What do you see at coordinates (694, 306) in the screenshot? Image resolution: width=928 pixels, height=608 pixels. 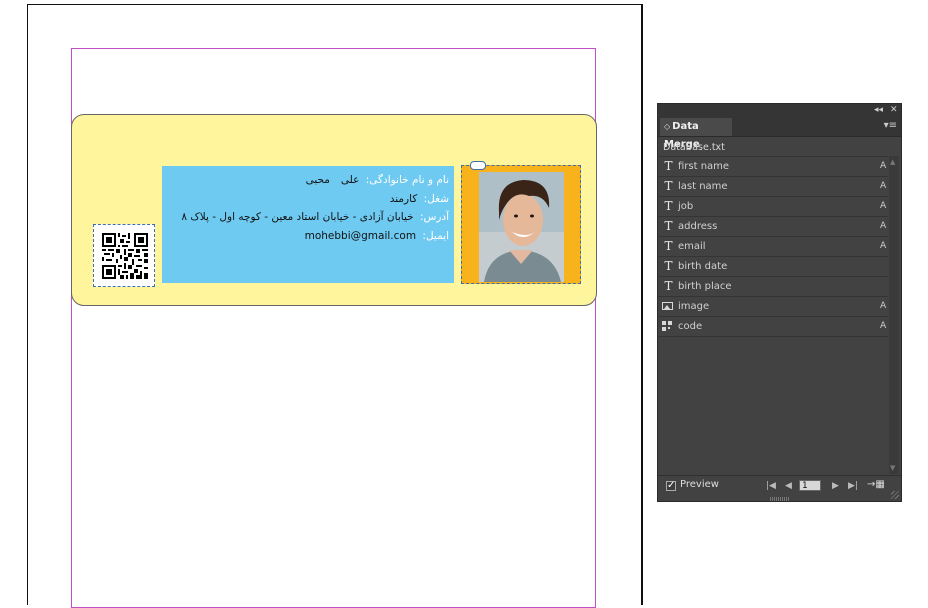 I see `field-name: image` at bounding box center [694, 306].